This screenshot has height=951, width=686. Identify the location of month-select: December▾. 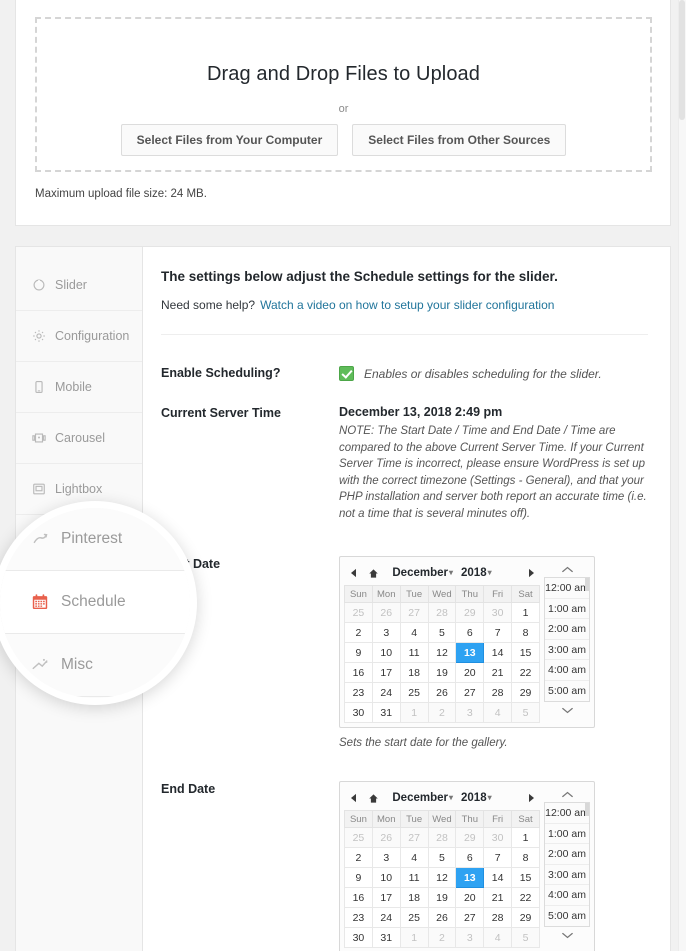
(422, 573).